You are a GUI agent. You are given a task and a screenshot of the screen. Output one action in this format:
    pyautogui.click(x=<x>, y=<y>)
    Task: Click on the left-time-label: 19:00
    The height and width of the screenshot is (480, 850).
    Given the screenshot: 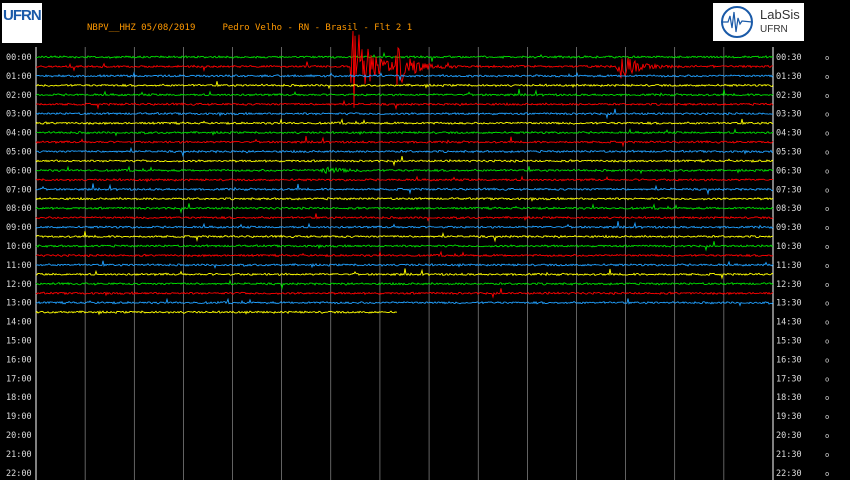 What is the action you would take?
    pyautogui.click(x=19, y=417)
    